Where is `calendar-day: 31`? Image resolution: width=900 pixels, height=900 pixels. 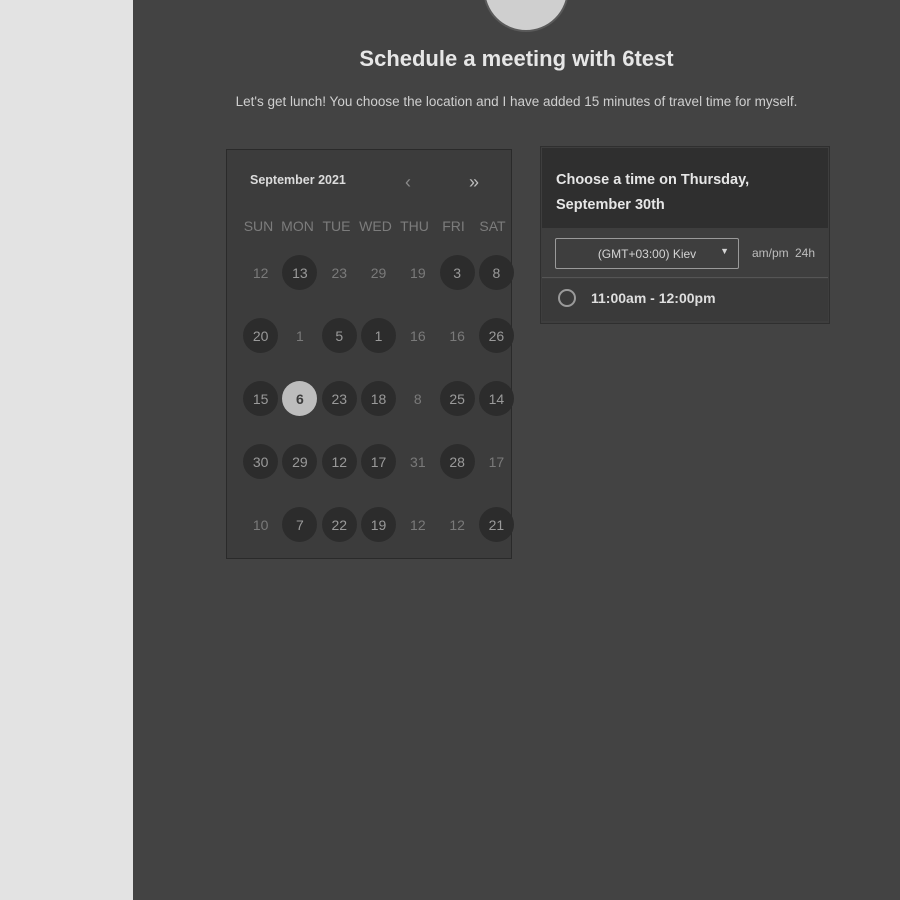
calendar-day: 31 is located at coordinates (418, 461).